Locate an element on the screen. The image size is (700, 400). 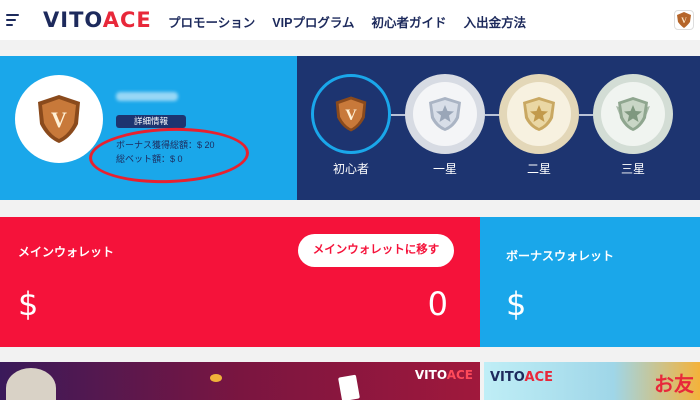
nav-promotion: プロモーション is located at coordinates (211, 21).